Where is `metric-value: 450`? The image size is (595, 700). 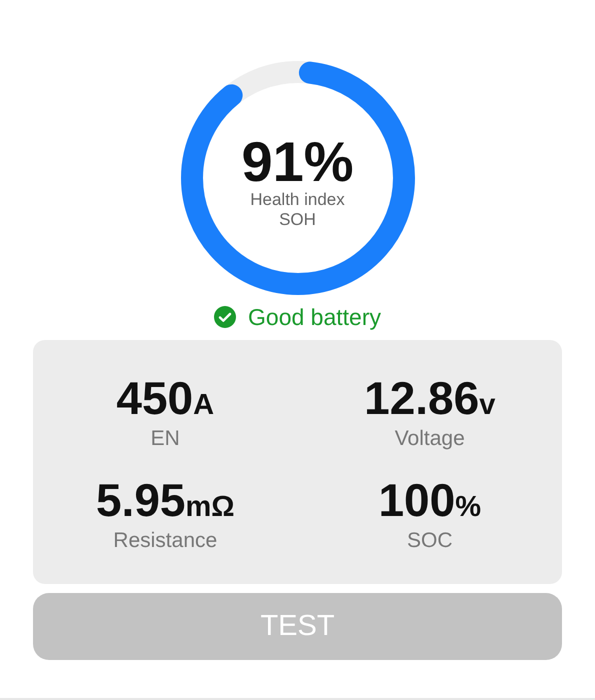 metric-value: 450 is located at coordinates (155, 398).